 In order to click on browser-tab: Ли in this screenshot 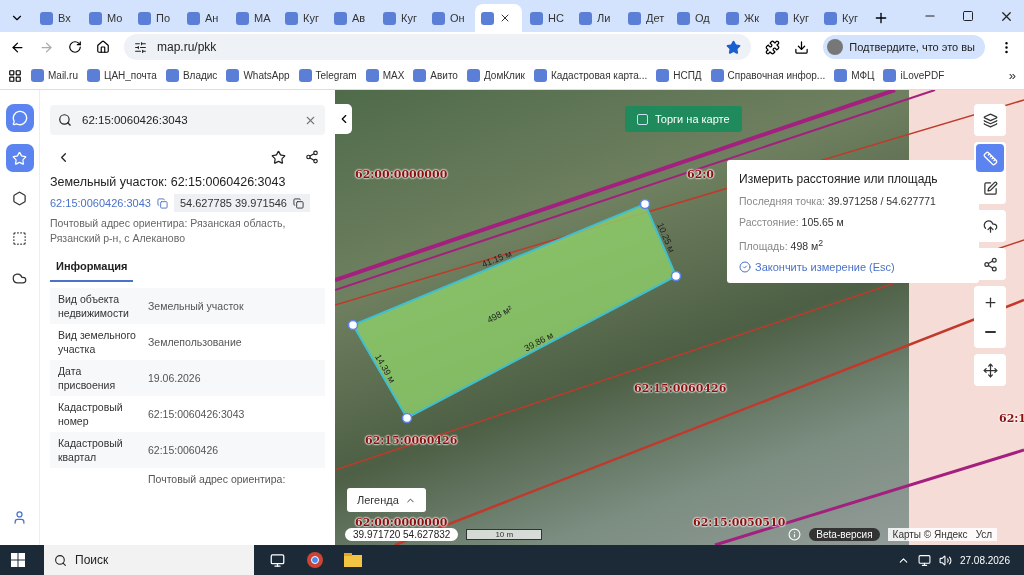, I will do `click(596, 18)`.